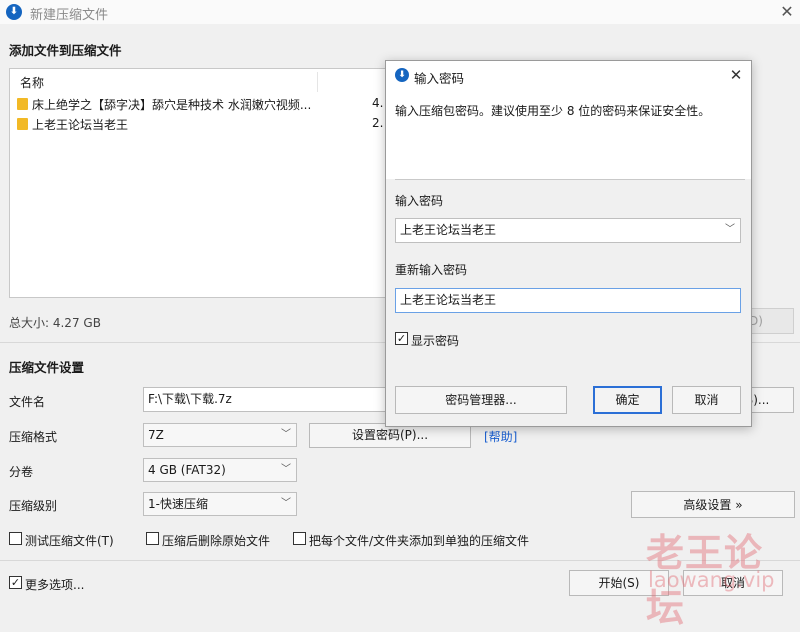 The width and height of the screenshot is (800, 632). What do you see at coordinates (439, 78) in the screenshot?
I see `dialog-title: 输入密码` at bounding box center [439, 78].